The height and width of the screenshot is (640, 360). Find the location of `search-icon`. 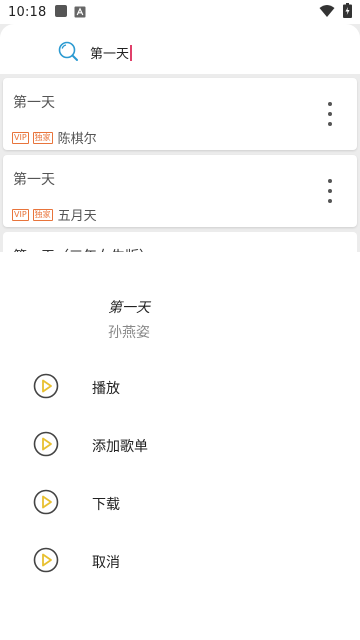

search-icon is located at coordinates (68, 53).